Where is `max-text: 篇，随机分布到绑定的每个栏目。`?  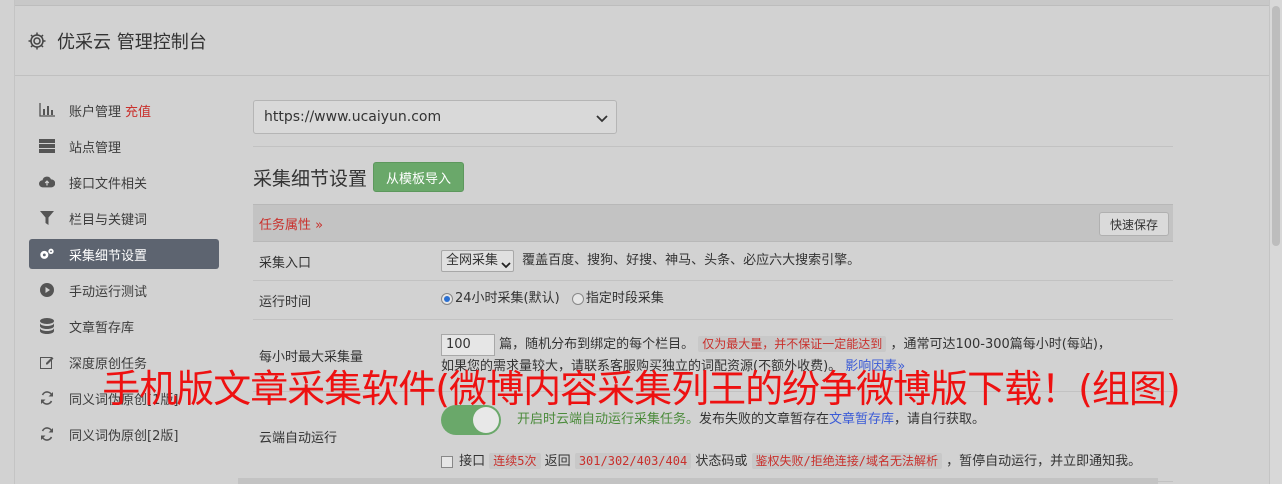
max-text: 篇，随机分布到绑定的每个栏目。 is located at coordinates (597, 344).